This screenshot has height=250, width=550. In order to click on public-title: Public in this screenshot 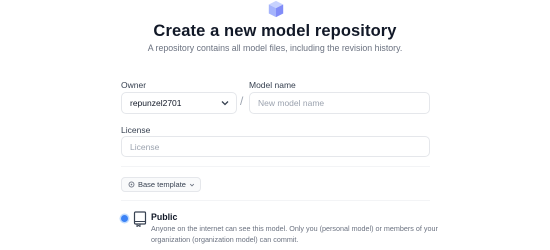, I will do `click(164, 217)`.